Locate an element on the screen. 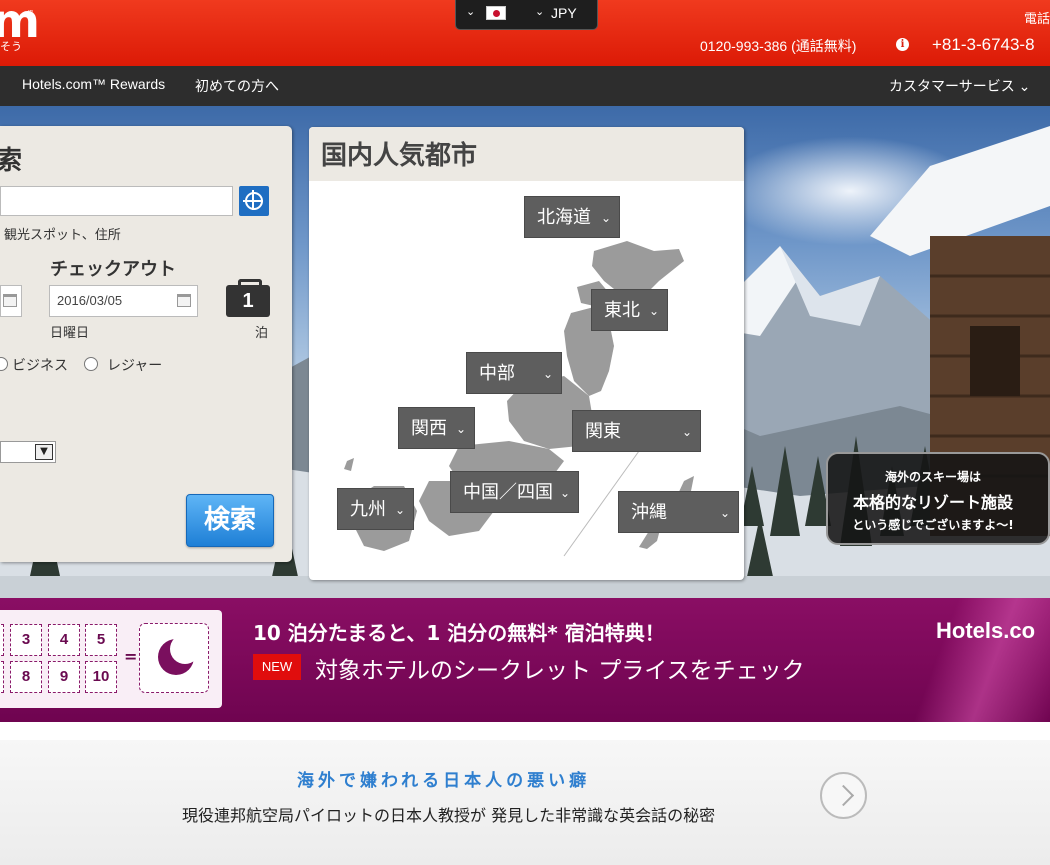 The height and width of the screenshot is (865, 1050). rewards-headline: 10 泊分たまると、1 泊分の無料* 宿泊特典！ is located at coordinates (459, 633).